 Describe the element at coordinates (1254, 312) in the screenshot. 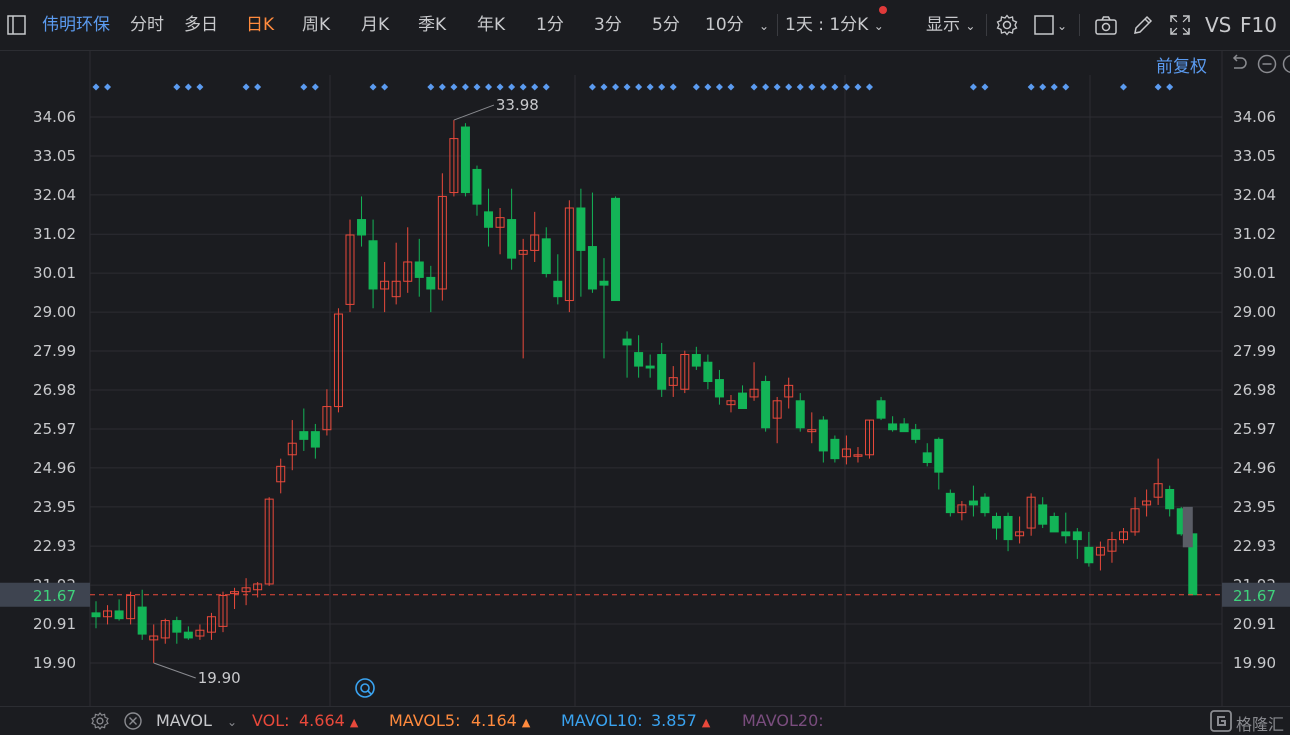

I see `y-tick-label-right: 29.00` at that location.